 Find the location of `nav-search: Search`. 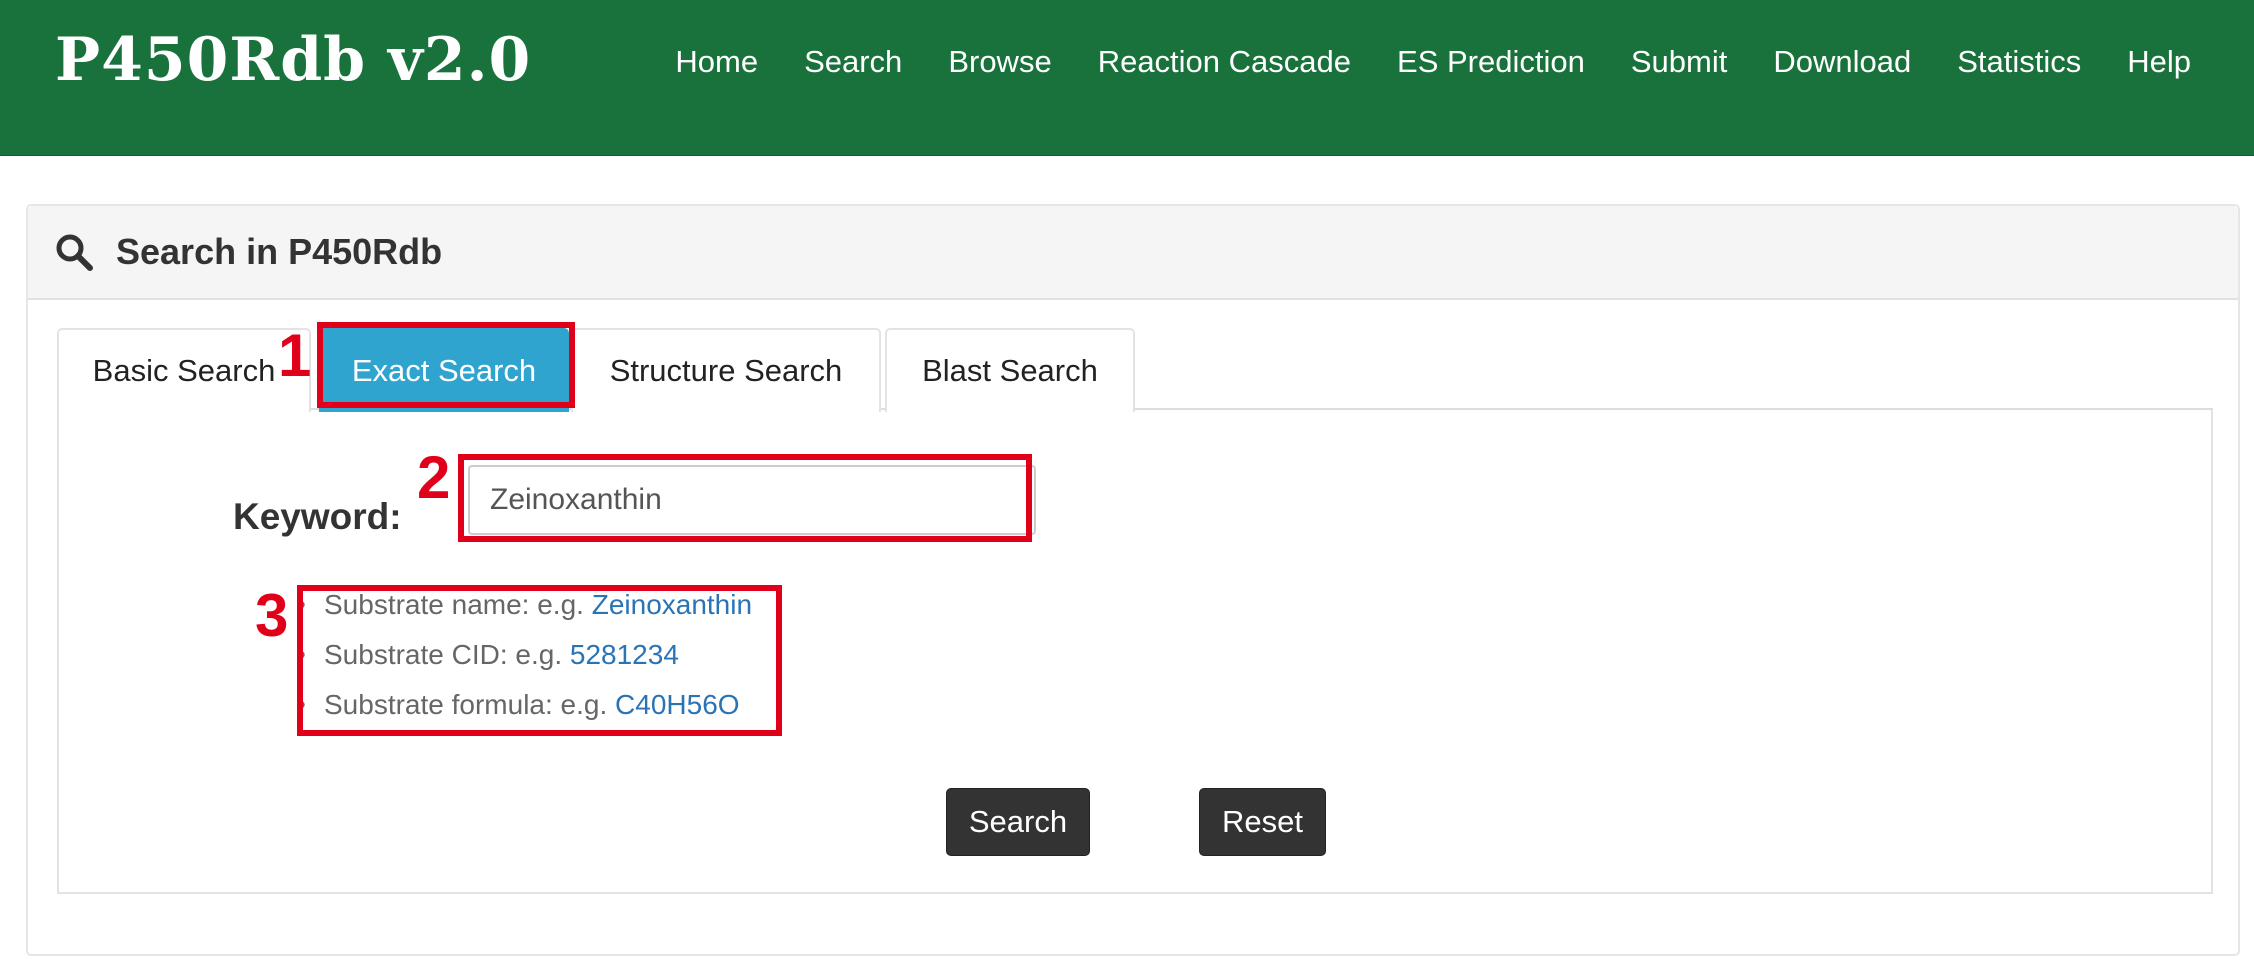

nav-search: Search is located at coordinates (853, 62).